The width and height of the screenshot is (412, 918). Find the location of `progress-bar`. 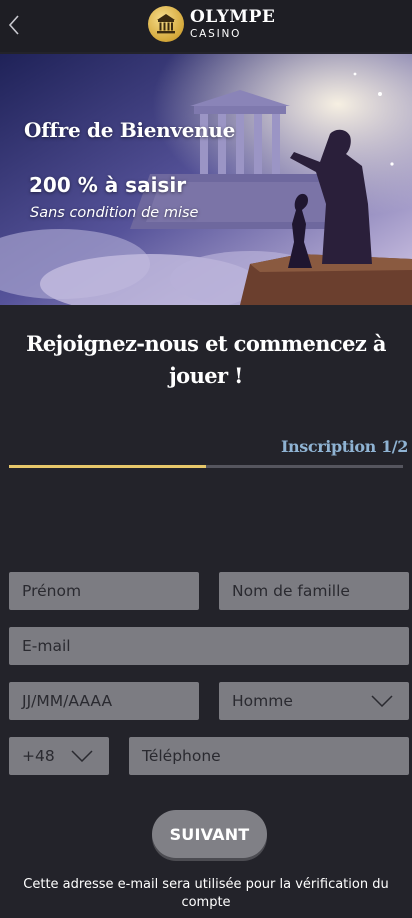

progress-bar is located at coordinates (206, 466).